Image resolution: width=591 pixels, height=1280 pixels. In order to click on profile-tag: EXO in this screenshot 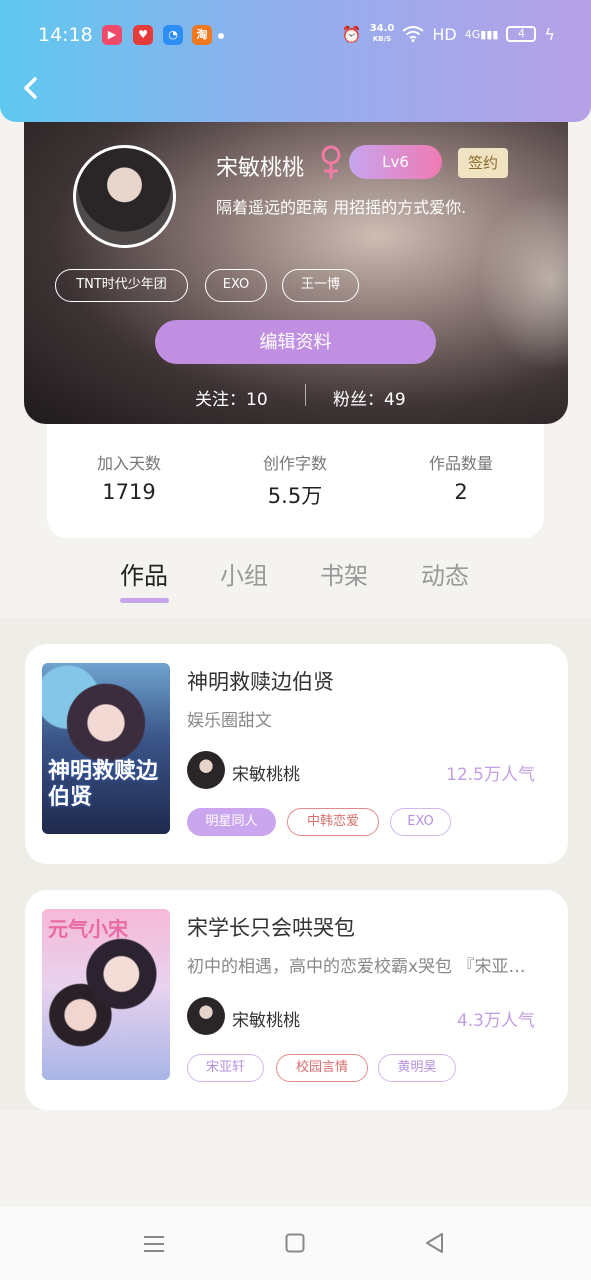, I will do `click(236, 285)`.